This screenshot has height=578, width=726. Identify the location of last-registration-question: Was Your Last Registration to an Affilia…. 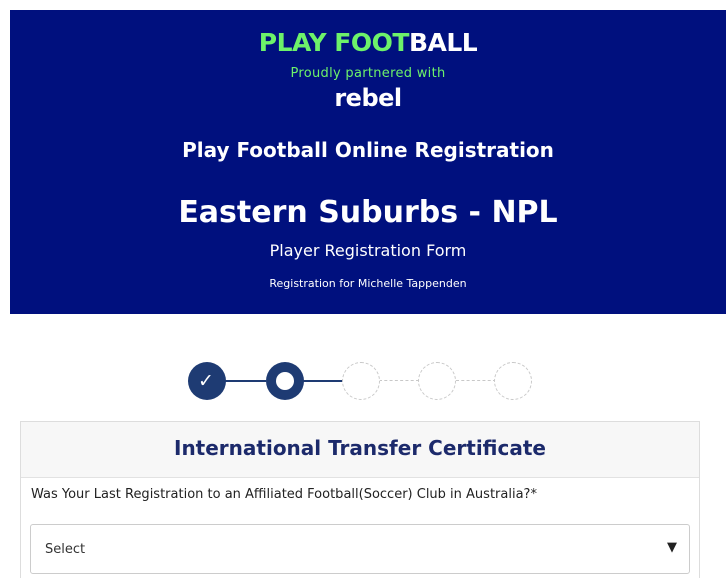
(284, 494).